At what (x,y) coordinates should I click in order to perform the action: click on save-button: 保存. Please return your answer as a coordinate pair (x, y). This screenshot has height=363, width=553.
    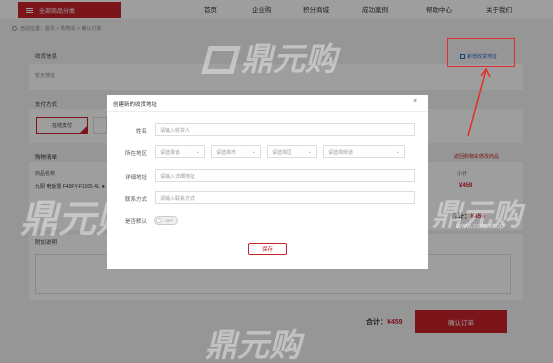
    Looking at the image, I should click on (267, 249).